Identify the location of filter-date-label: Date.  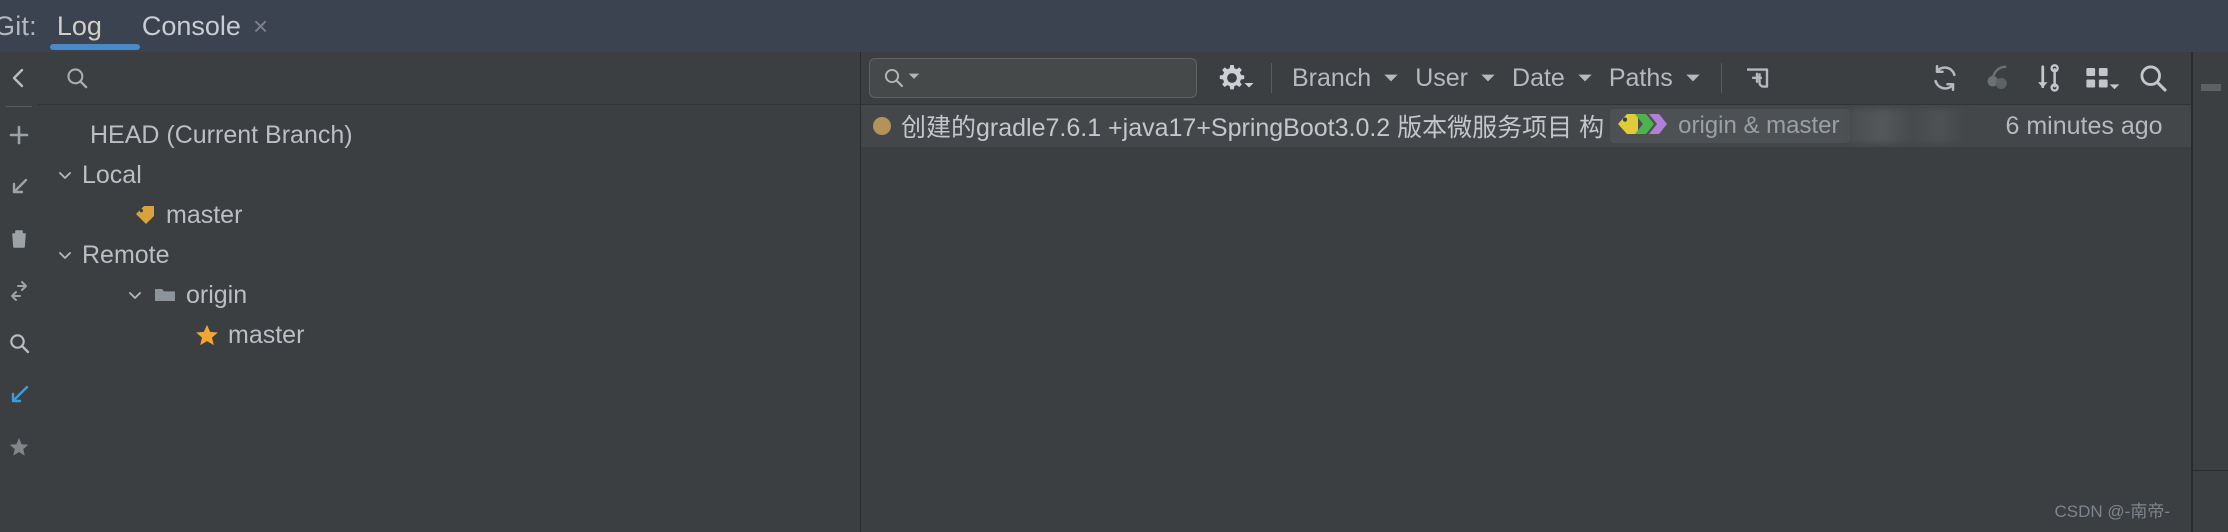
(1538, 77).